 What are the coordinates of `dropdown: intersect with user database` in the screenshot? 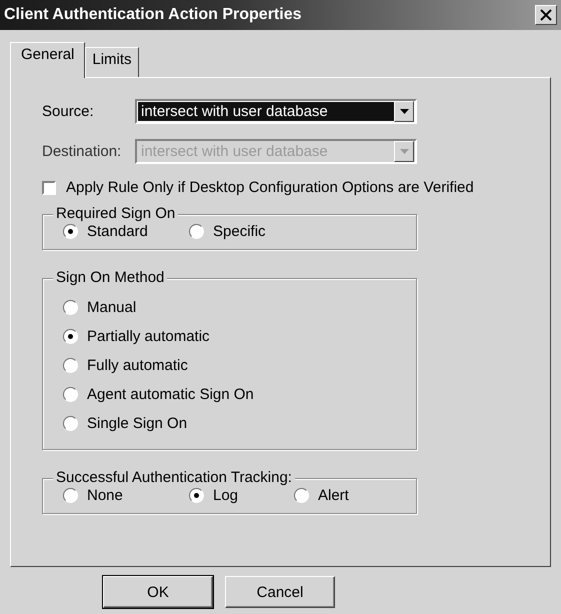 It's located at (276, 111).